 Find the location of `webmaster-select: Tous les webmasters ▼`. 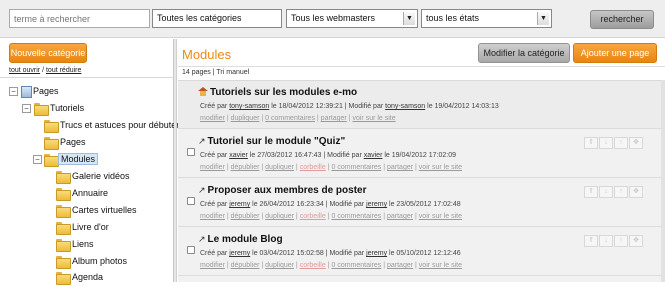

webmaster-select: Tous les webmasters ▼ is located at coordinates (352, 18).